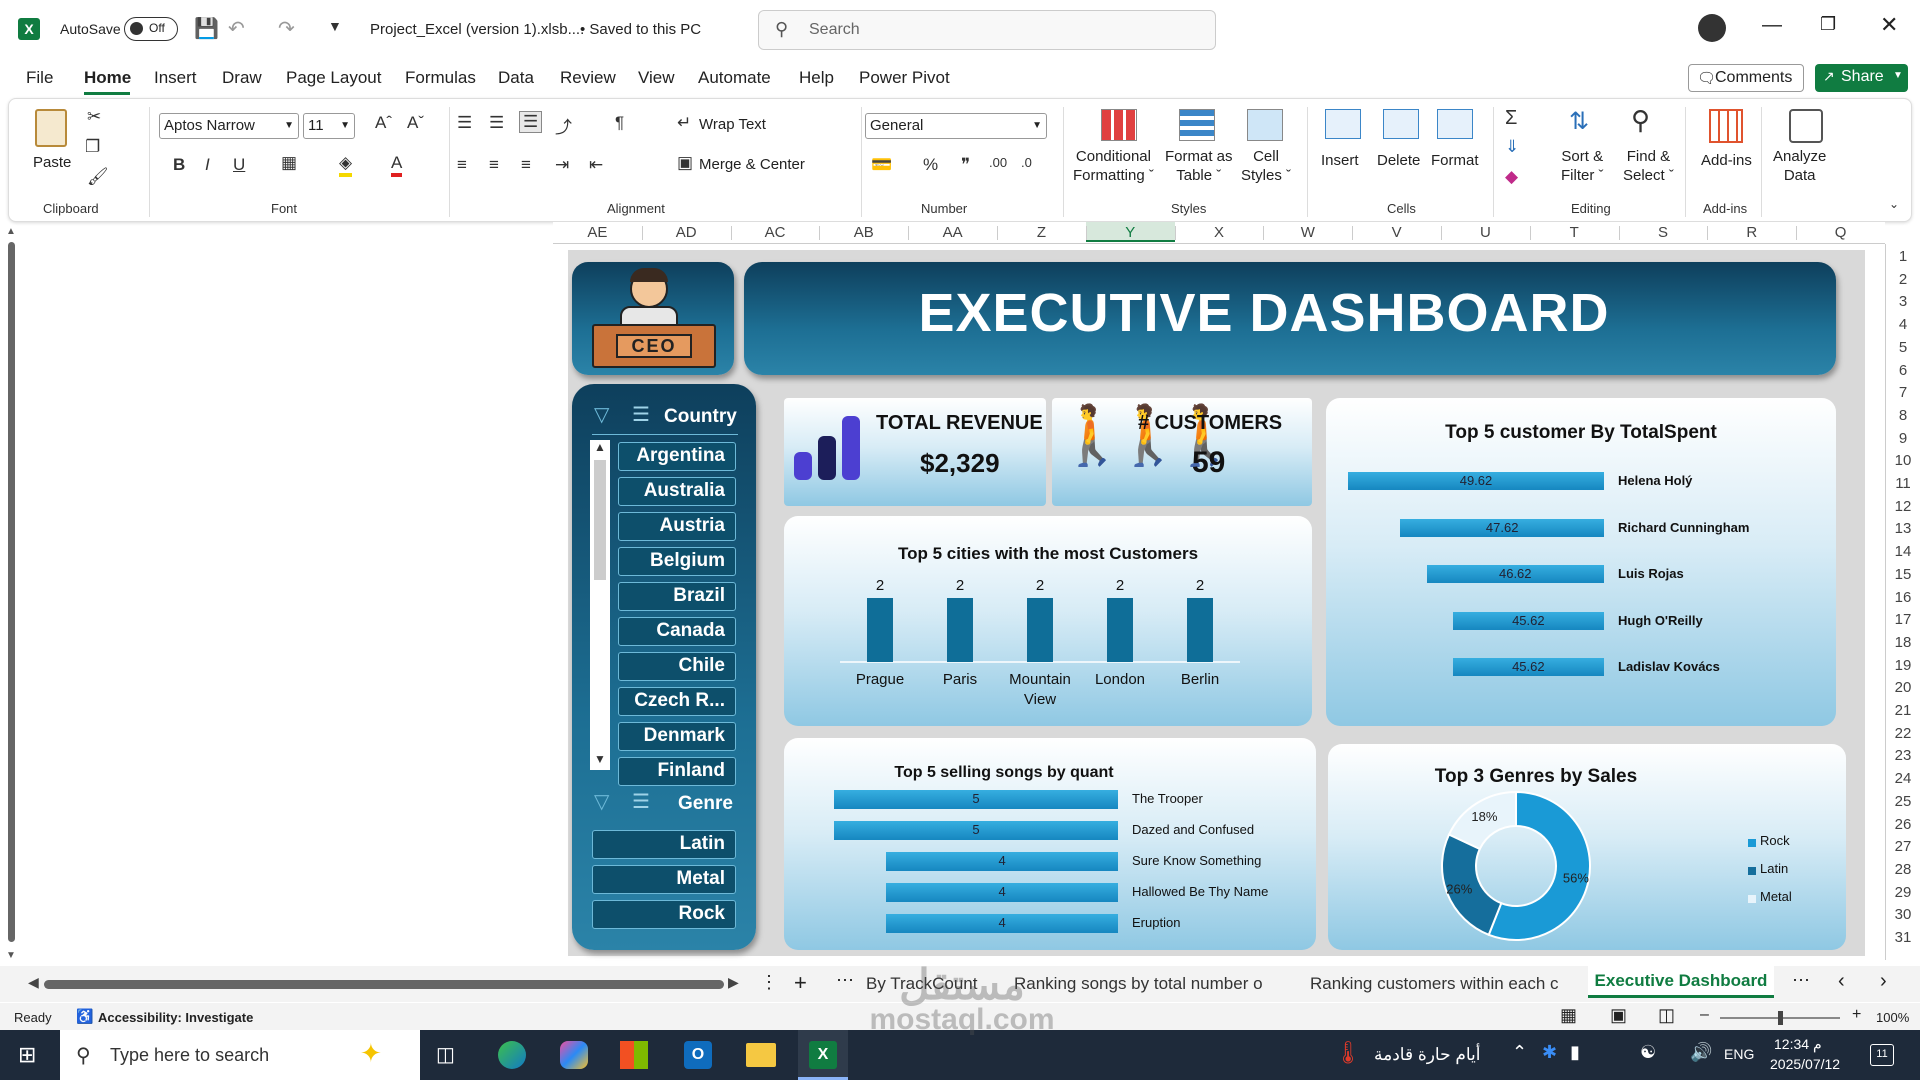 Image resolution: width=1920 pixels, height=1080 pixels. Describe the element at coordinates (462, 165) in the screenshot. I see `align-left-icon: ≡` at that location.